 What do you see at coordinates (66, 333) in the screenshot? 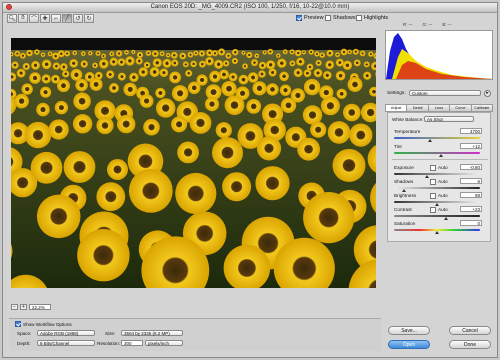
I see `space-select: Adobe RGB (1998)` at bounding box center [66, 333].